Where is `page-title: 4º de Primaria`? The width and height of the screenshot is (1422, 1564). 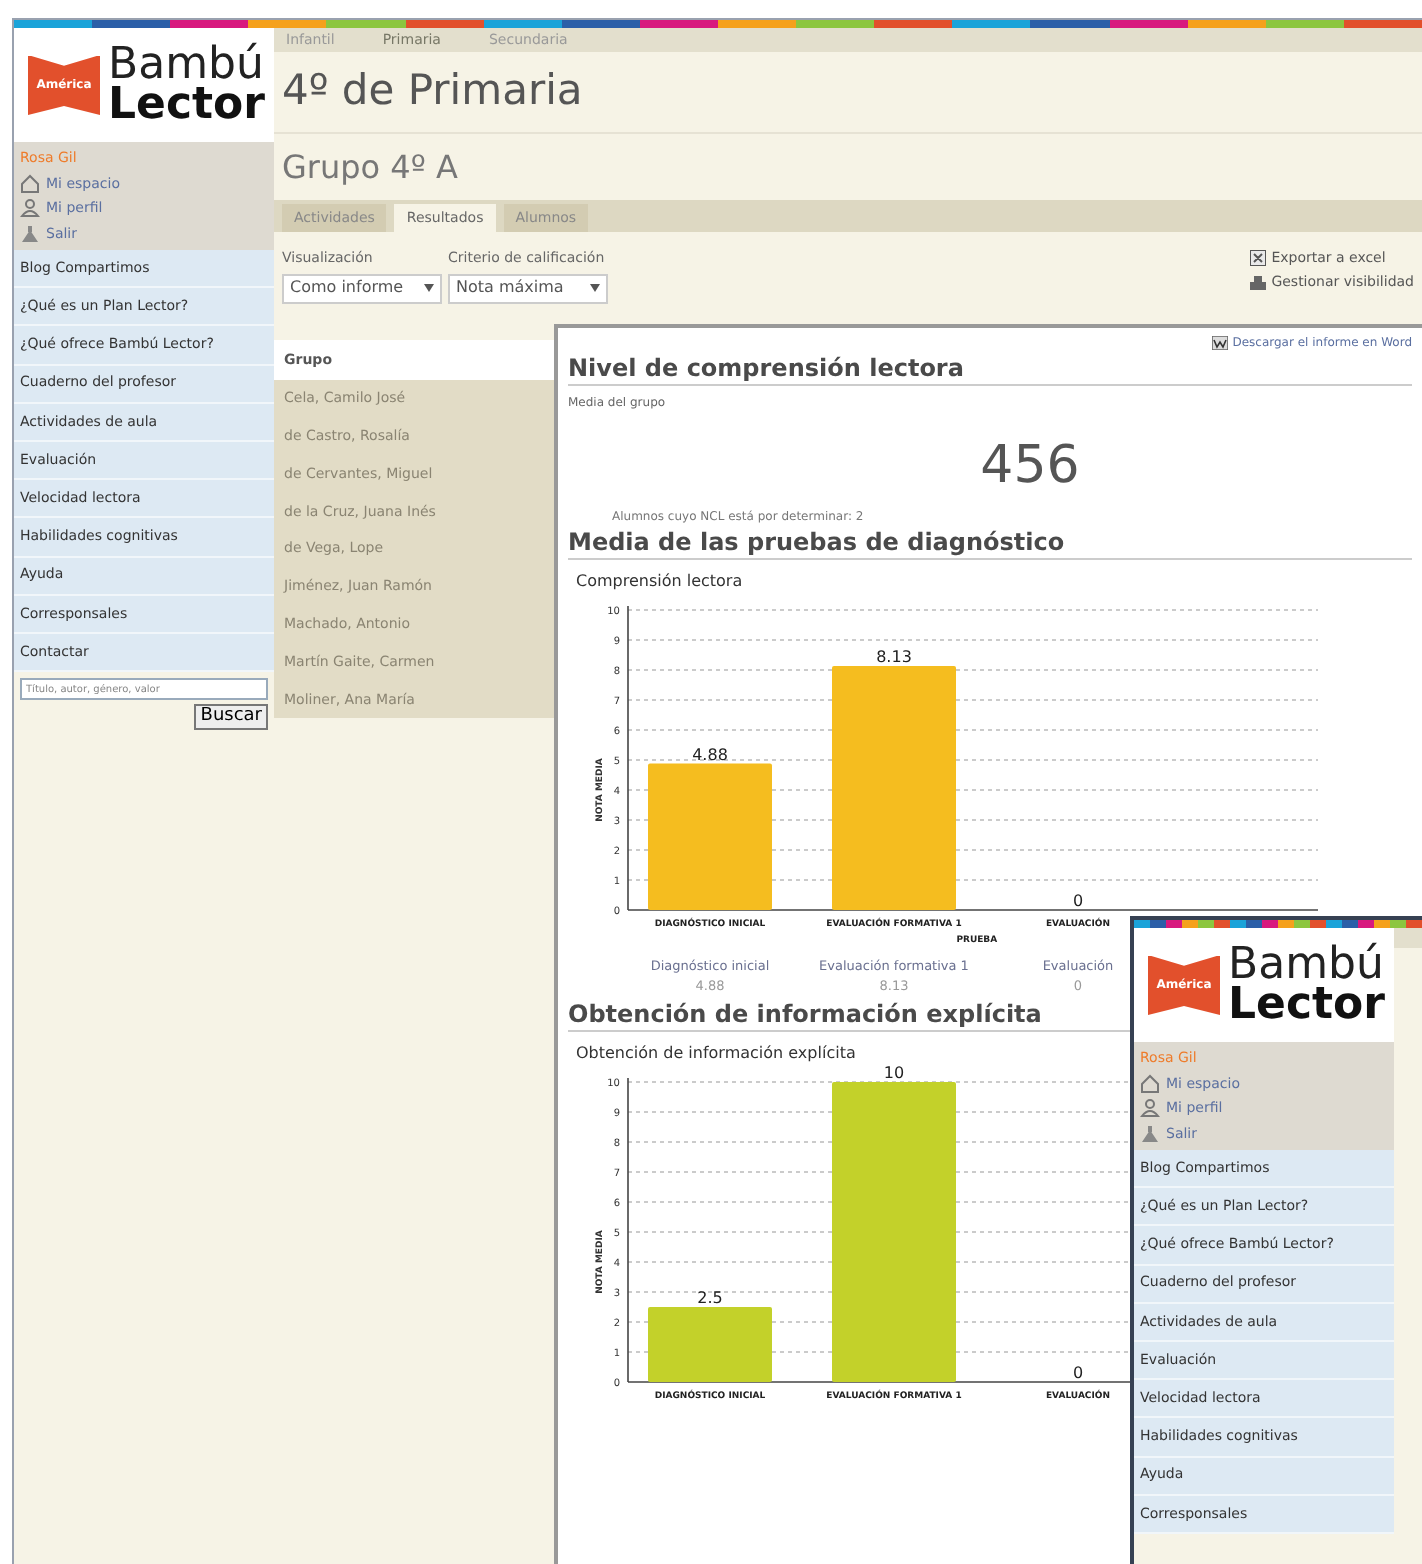 page-title: 4º de Primaria is located at coordinates (432, 91).